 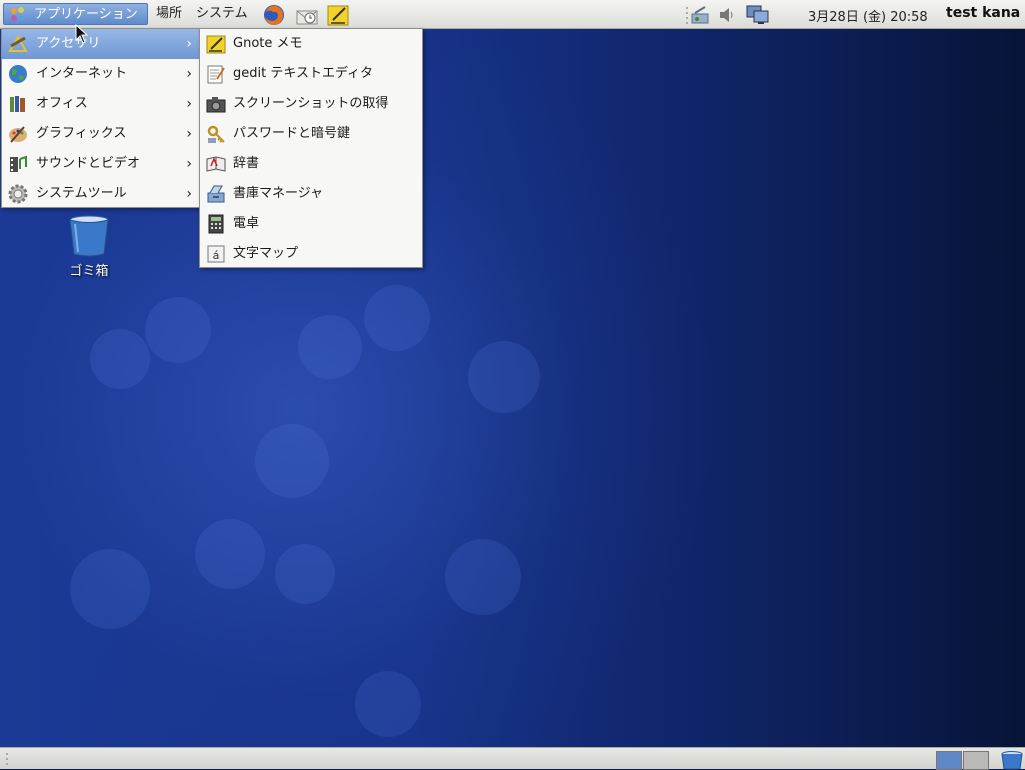 I want to click on menu-item-passwords-keys: パスワードと暗号鍵, so click(x=311, y=134).